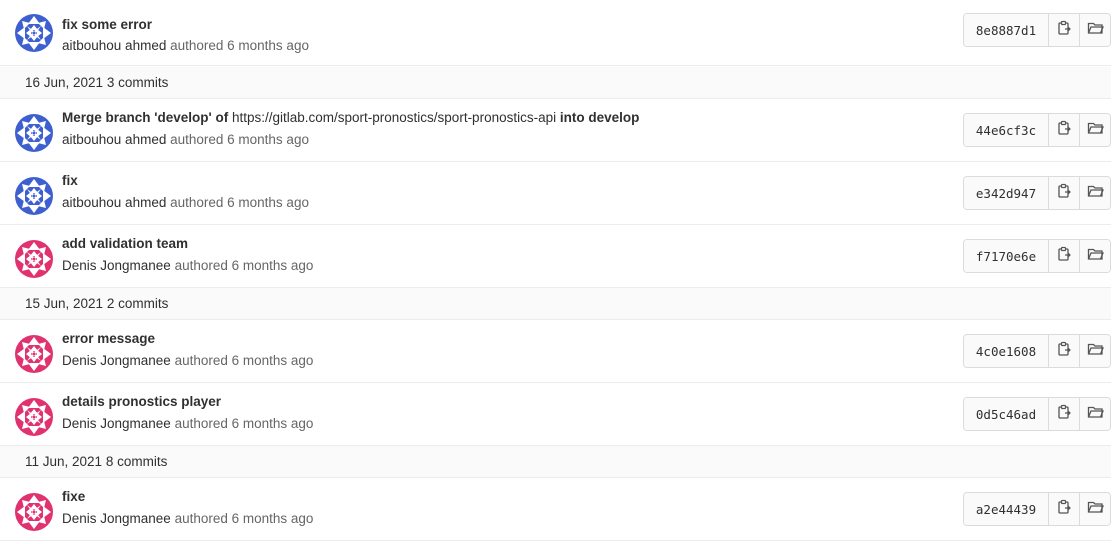 This screenshot has height=544, width=1118. What do you see at coordinates (64, 461) in the screenshot?
I see `day-date: 11 Jun, 2021` at bounding box center [64, 461].